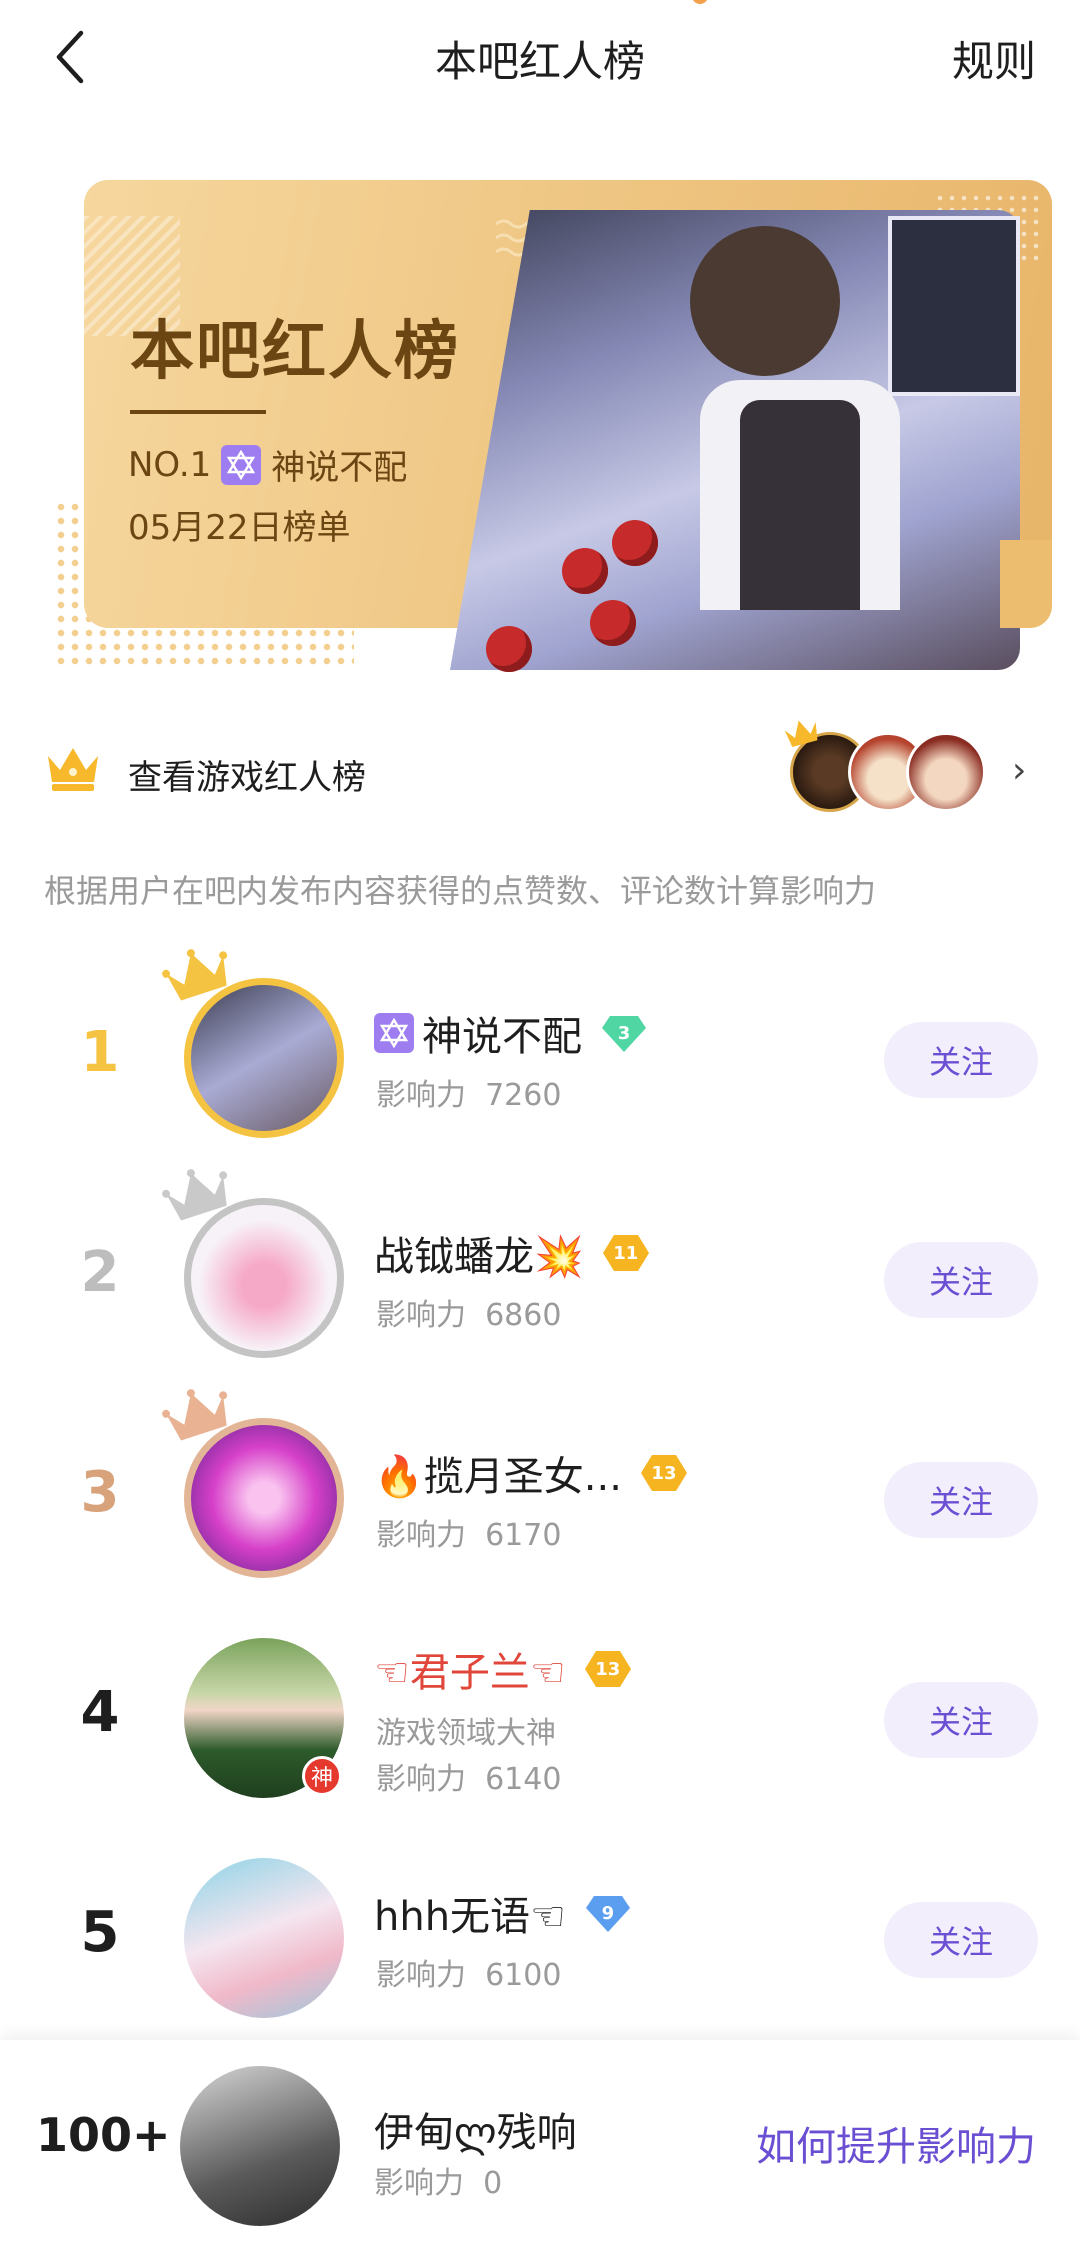  Describe the element at coordinates (470, 1673) in the screenshot. I see `username-text: ☜君子兰☜` at that location.